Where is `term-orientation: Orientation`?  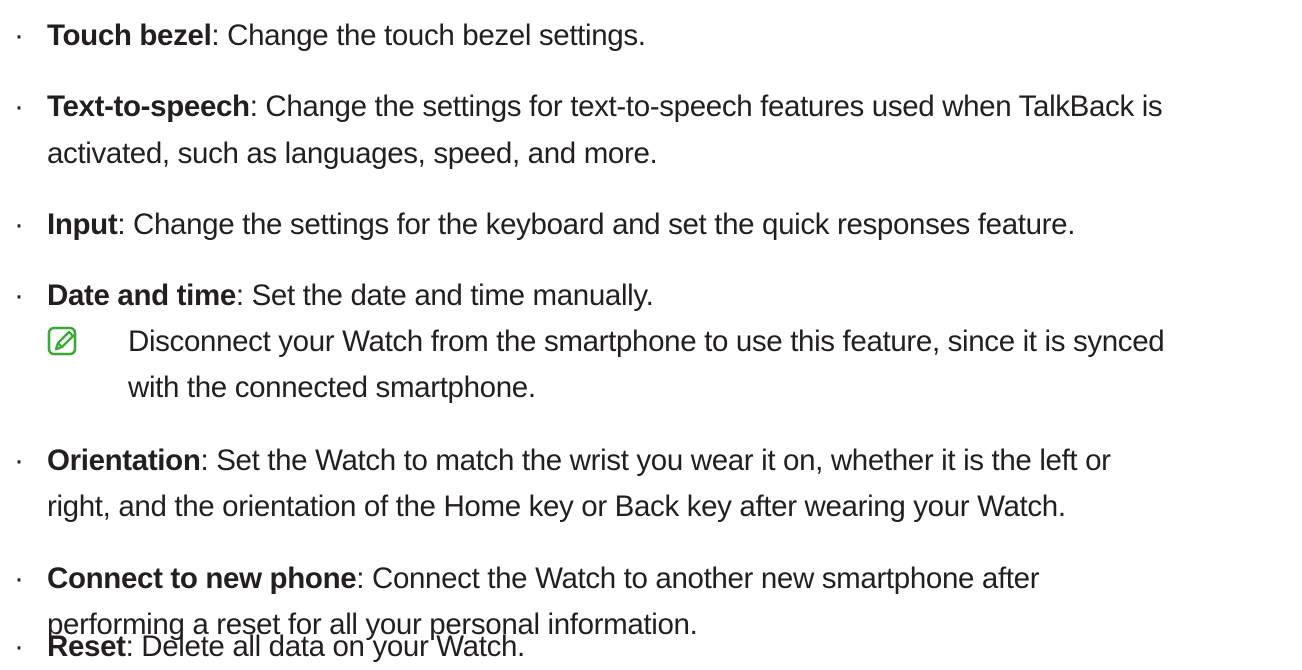
term-orientation: Orientation is located at coordinates (124, 460).